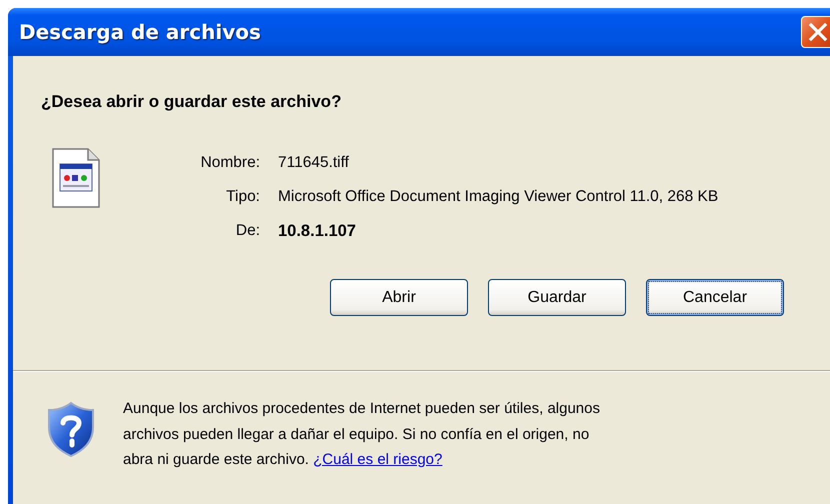 Image resolution: width=830 pixels, height=504 pixels. I want to click on file-icon, so click(76, 178).